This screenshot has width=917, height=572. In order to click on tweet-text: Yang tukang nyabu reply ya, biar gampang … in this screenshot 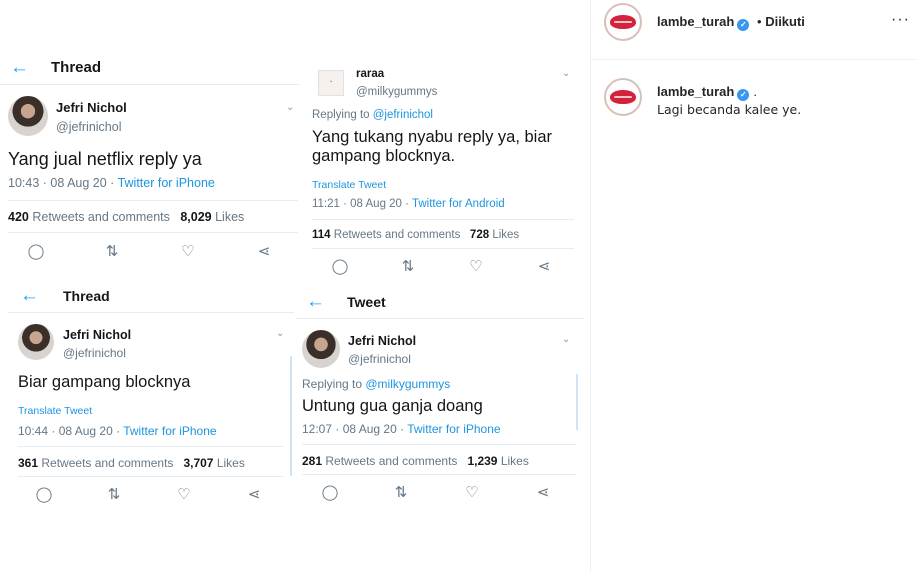, I will do `click(432, 147)`.